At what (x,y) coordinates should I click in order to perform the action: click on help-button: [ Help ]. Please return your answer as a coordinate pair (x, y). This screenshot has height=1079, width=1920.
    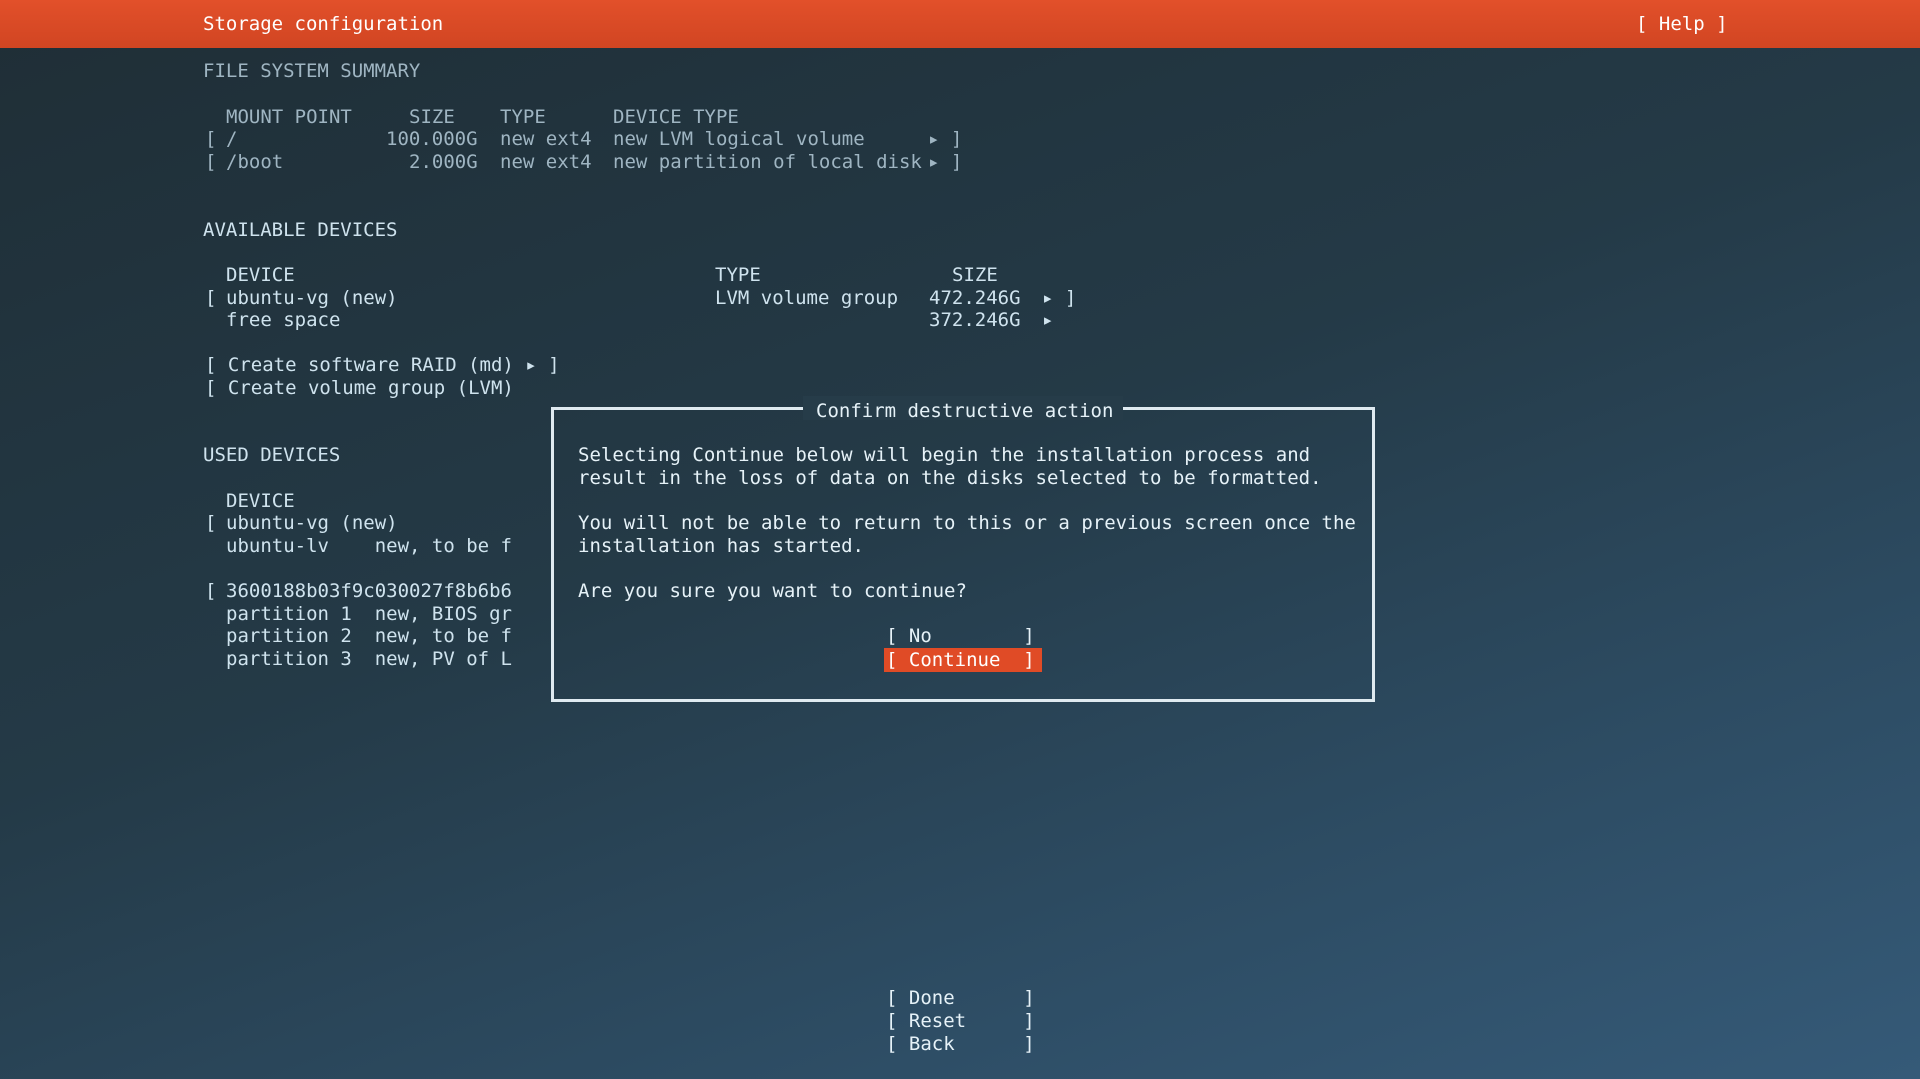
    Looking at the image, I should click on (1682, 24).